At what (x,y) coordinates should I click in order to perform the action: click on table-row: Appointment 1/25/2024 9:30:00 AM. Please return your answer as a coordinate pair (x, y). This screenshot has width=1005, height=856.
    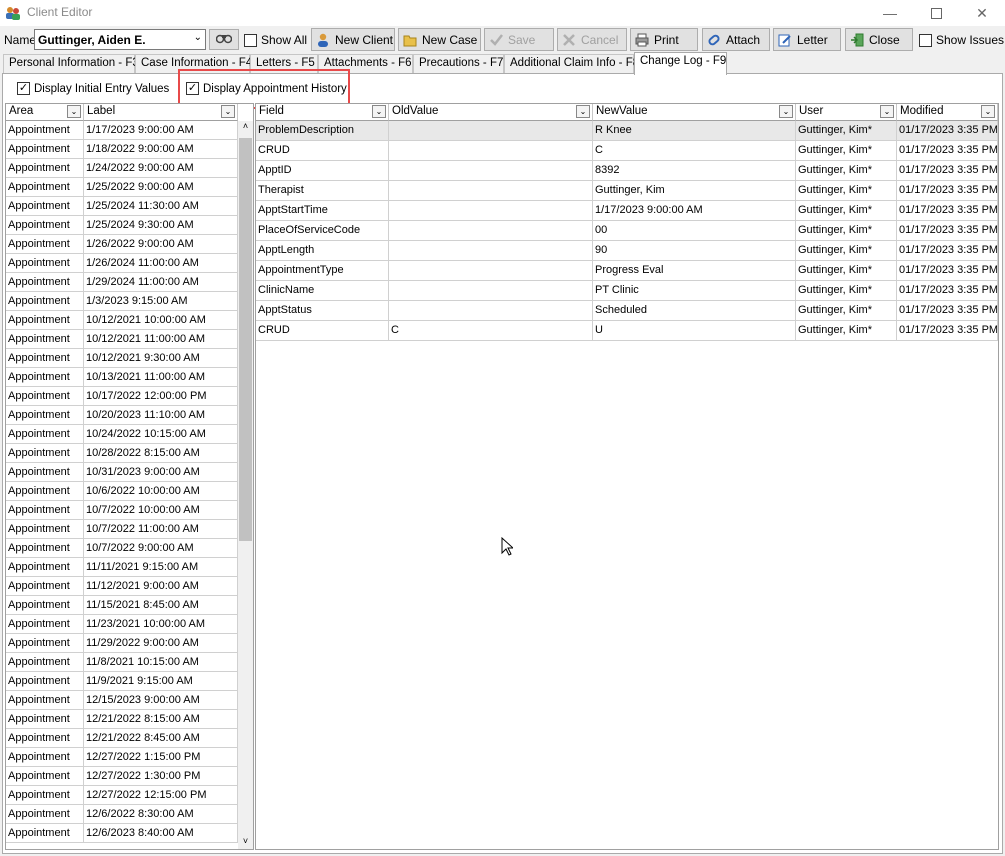
    Looking at the image, I should click on (122, 225).